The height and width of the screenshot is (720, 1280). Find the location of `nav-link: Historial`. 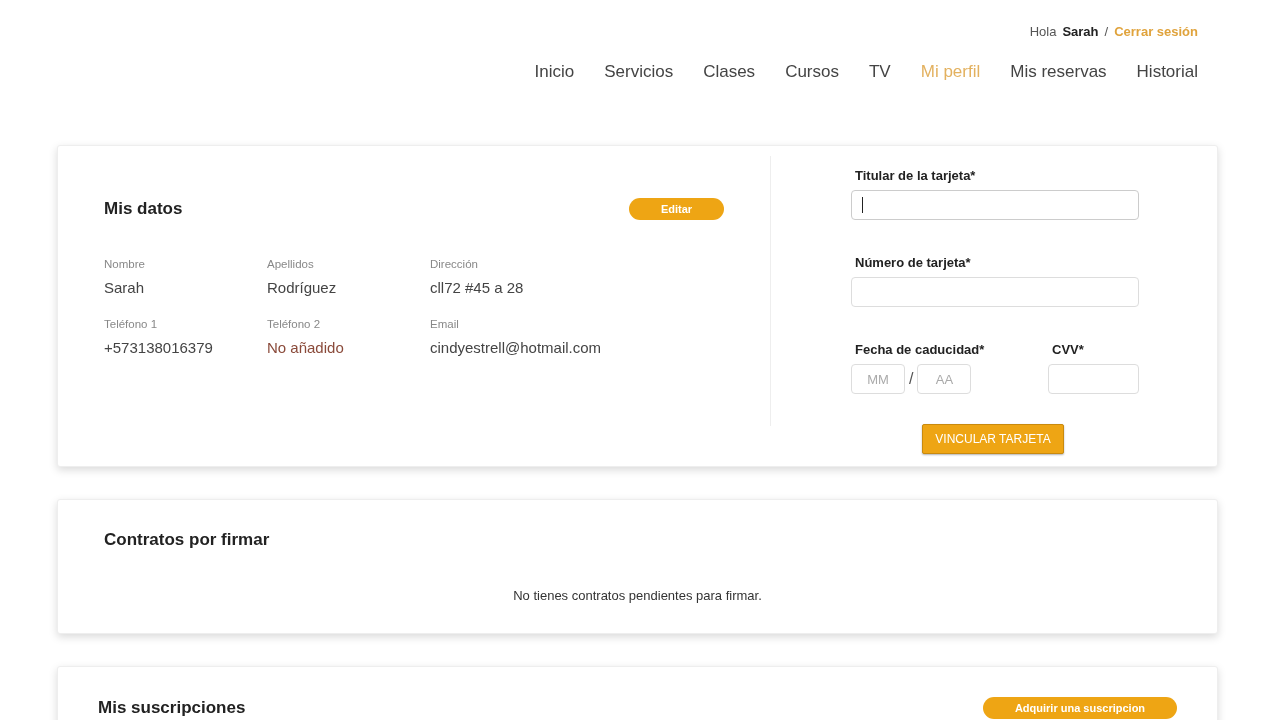

nav-link: Historial is located at coordinates (1167, 103).